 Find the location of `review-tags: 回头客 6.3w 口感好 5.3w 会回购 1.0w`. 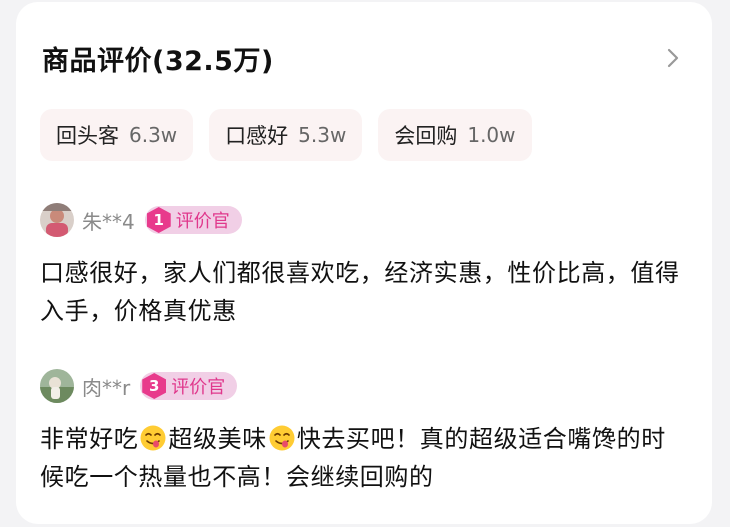

review-tags: 回头客 6.3w 口感好 5.3w 会回购 1.0w is located at coordinates (286, 135).